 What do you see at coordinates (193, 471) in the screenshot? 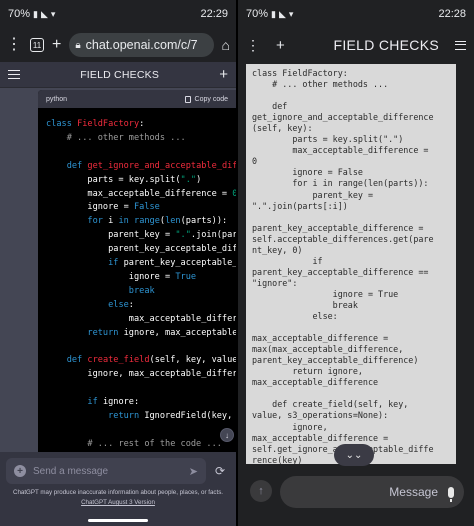
I see `send-icon: ➤` at bounding box center [193, 471].